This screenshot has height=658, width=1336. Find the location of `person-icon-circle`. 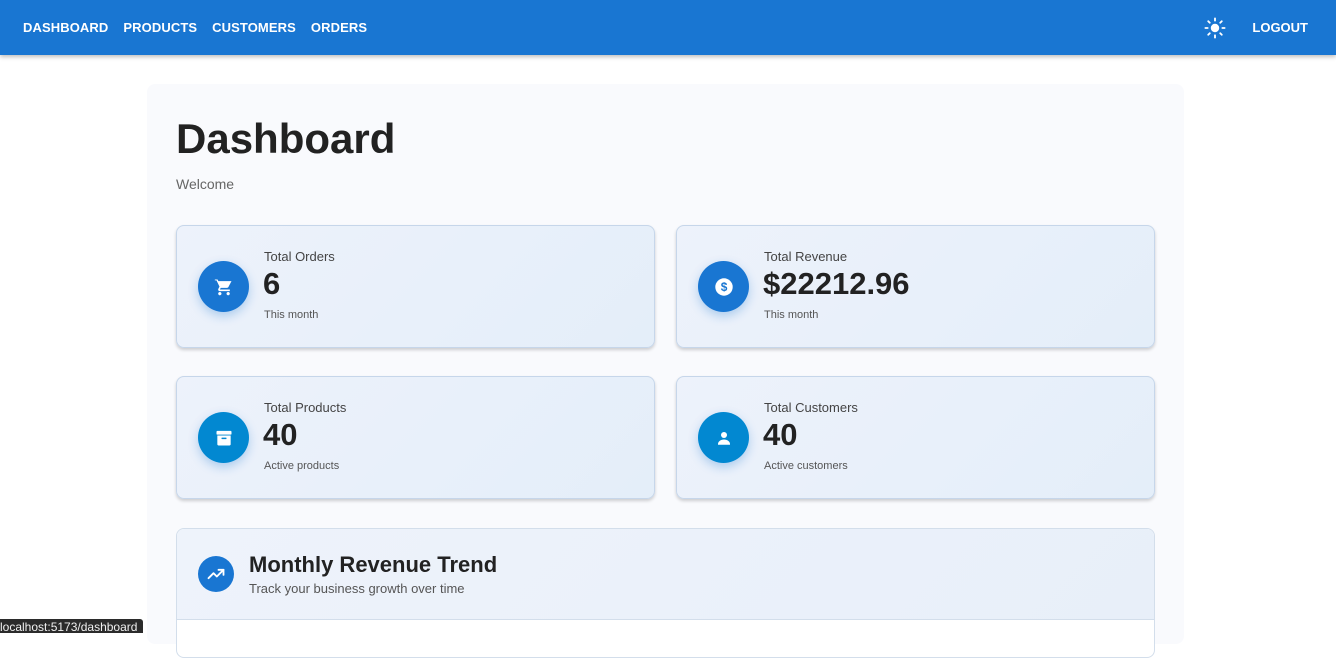

person-icon-circle is located at coordinates (723, 437).